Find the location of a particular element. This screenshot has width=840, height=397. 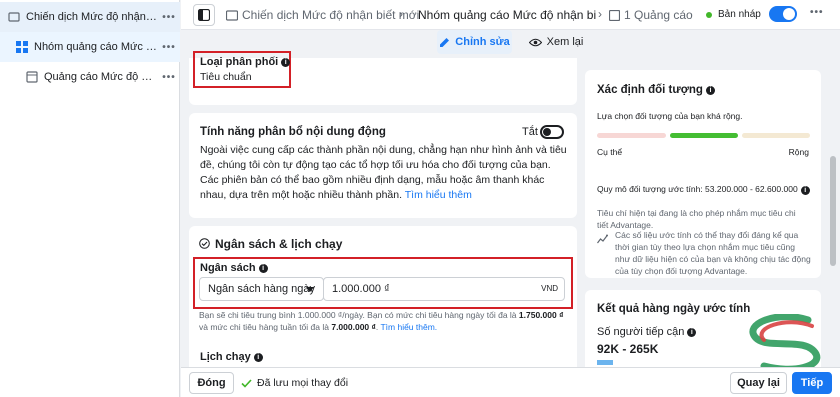

breadcrumb-adset-label: Nhóm quảng cáo Mức độ nhận biết is located at coordinates (507, 15).